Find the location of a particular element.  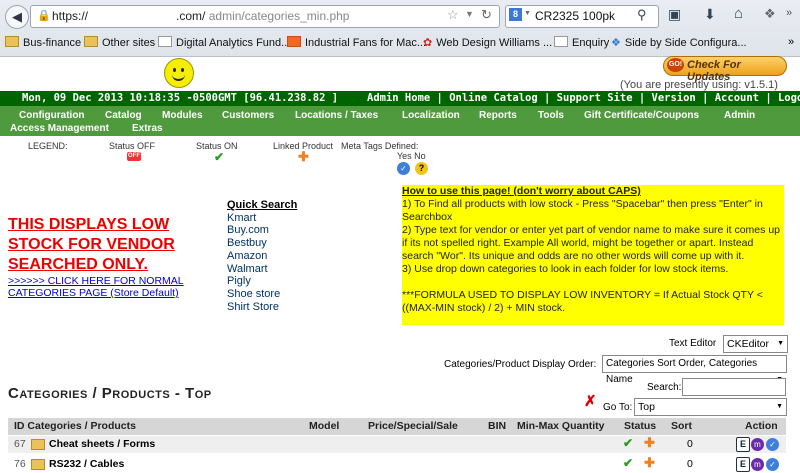

goto-select: Top ▼ is located at coordinates (710, 407).